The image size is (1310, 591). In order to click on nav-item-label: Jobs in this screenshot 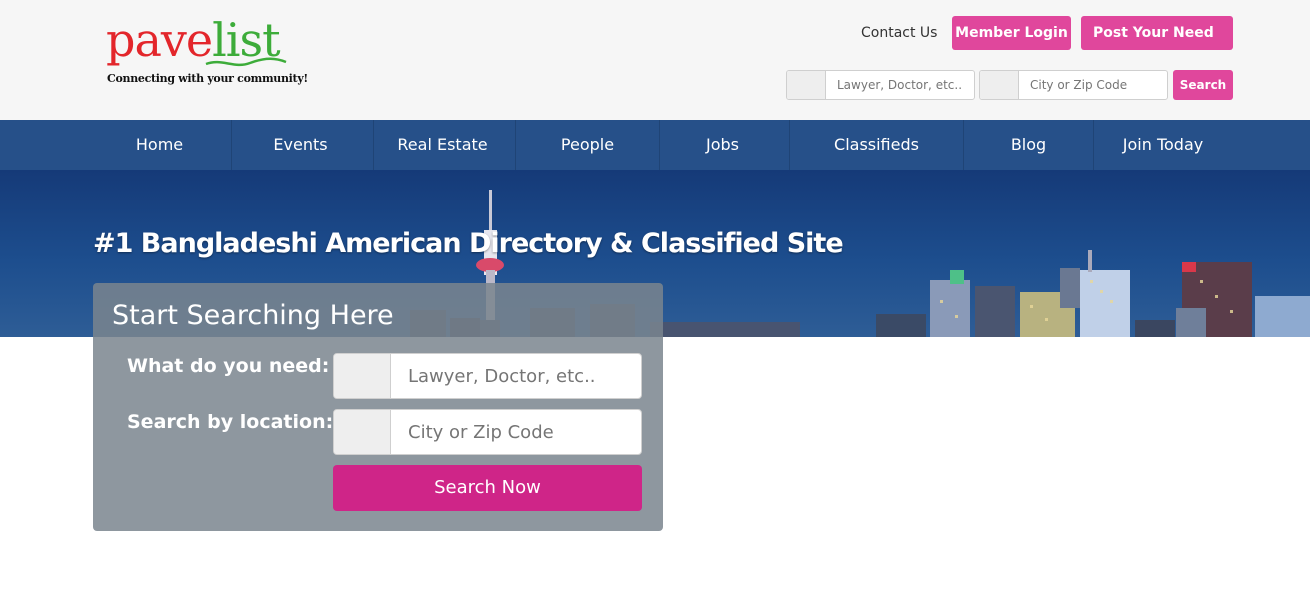, I will do `click(722, 144)`.